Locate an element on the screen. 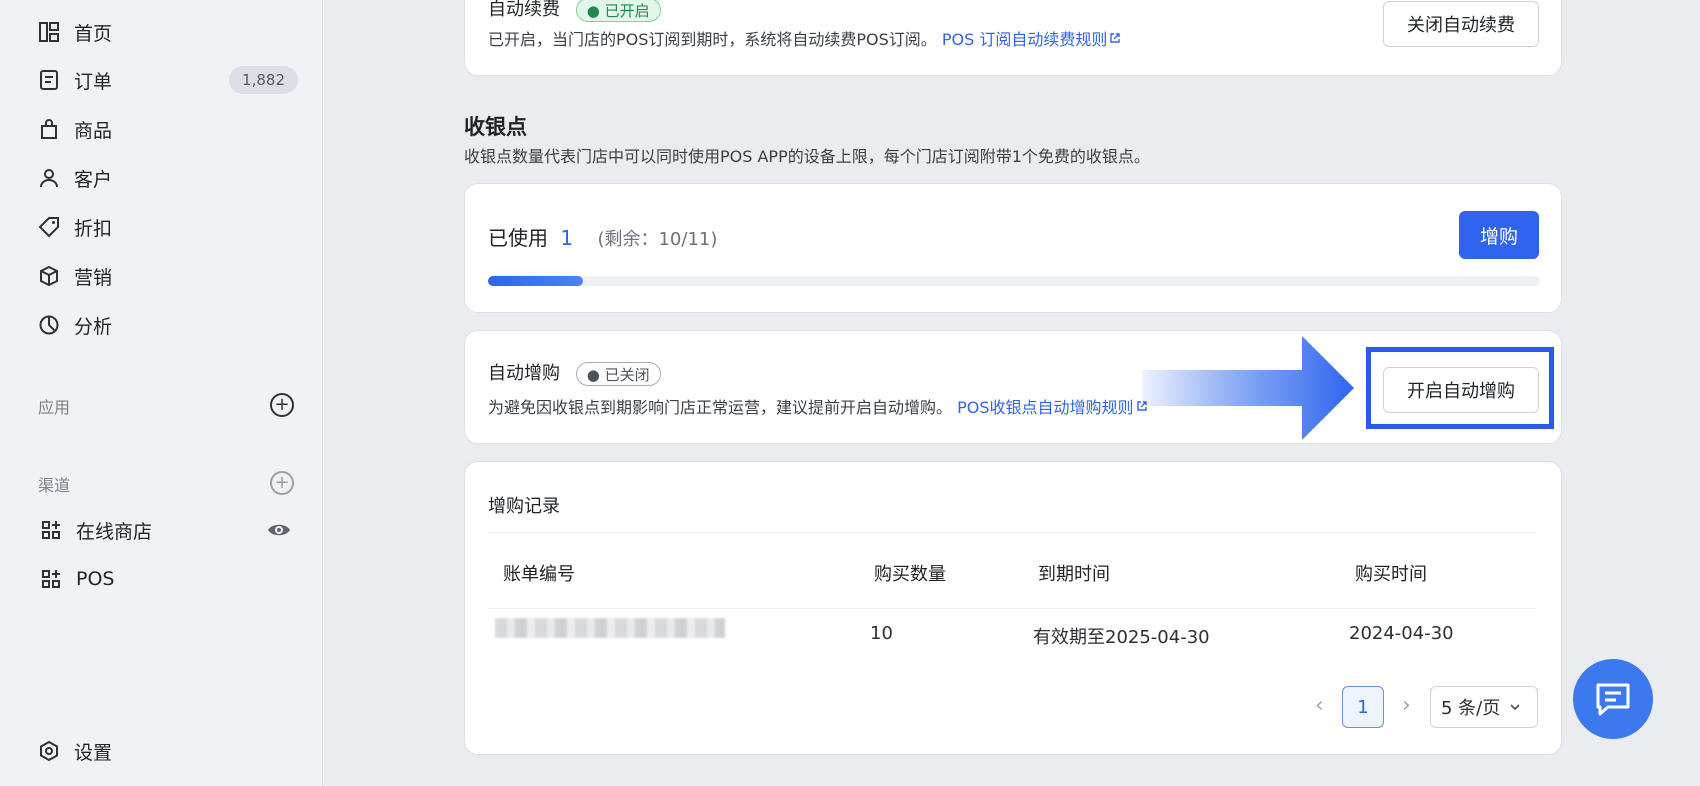  used-label: 已使用 is located at coordinates (518, 238).